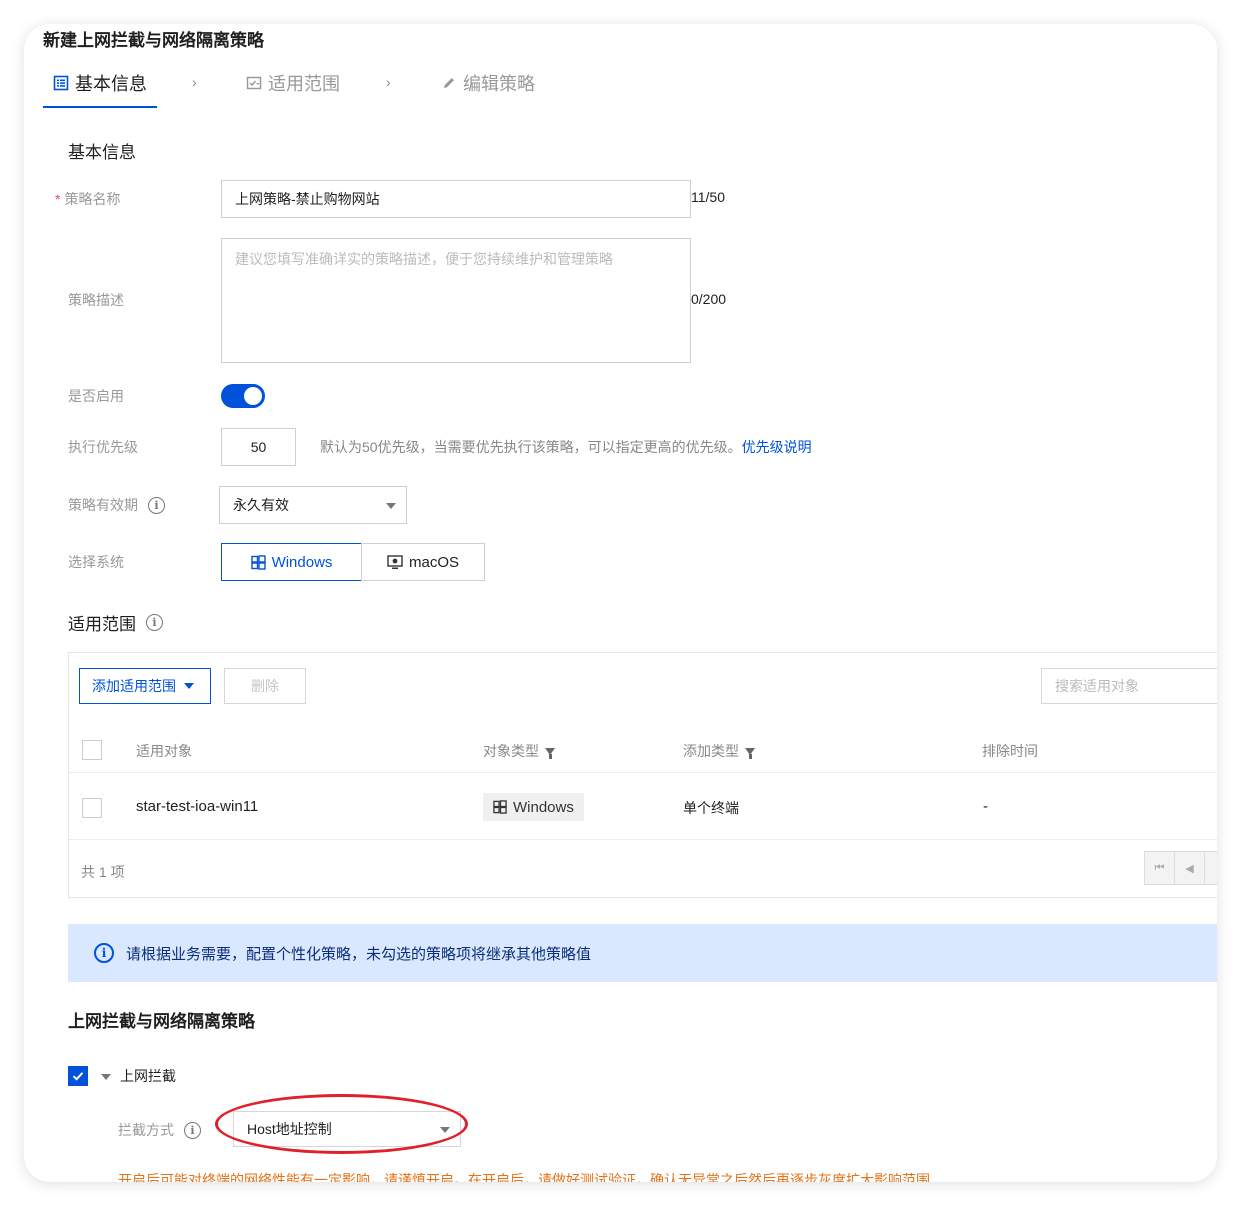  What do you see at coordinates (424, 259) in the screenshot?
I see `policy-desc-placeholder: 建议您填写准确详实的策略描述，便于您持续维护和管理策略` at bounding box center [424, 259].